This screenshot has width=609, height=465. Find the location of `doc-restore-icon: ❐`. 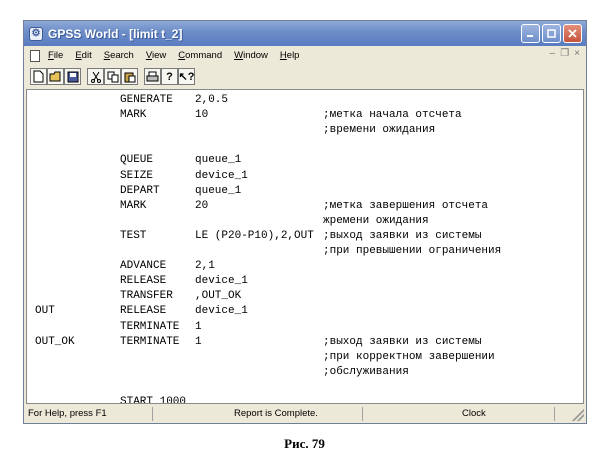

doc-restore-icon: ❐ is located at coordinates (564, 53).